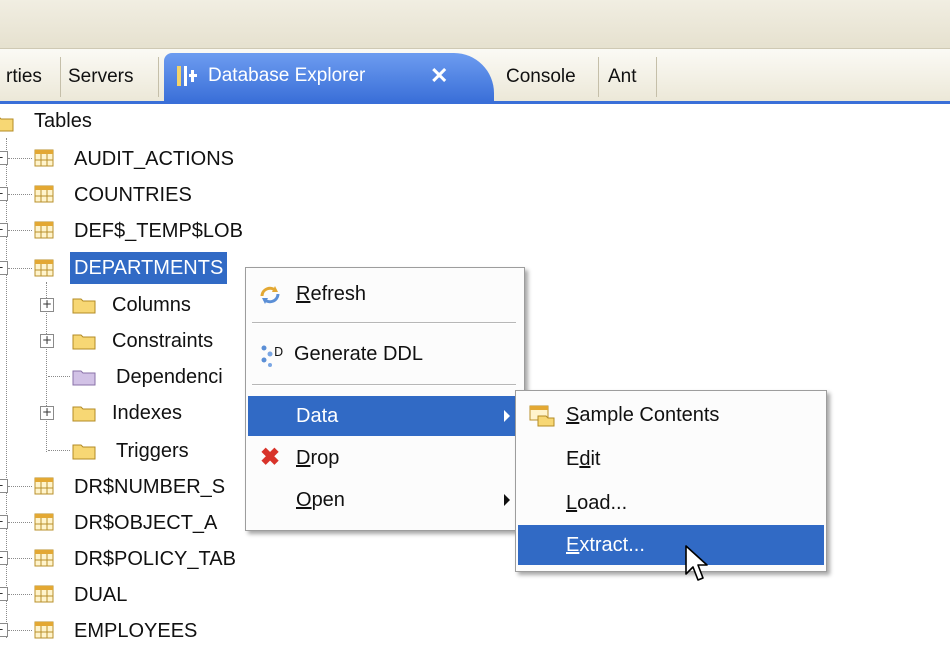  Describe the element at coordinates (100, 595) in the screenshot. I see `tree-node-table: DUAL` at that location.